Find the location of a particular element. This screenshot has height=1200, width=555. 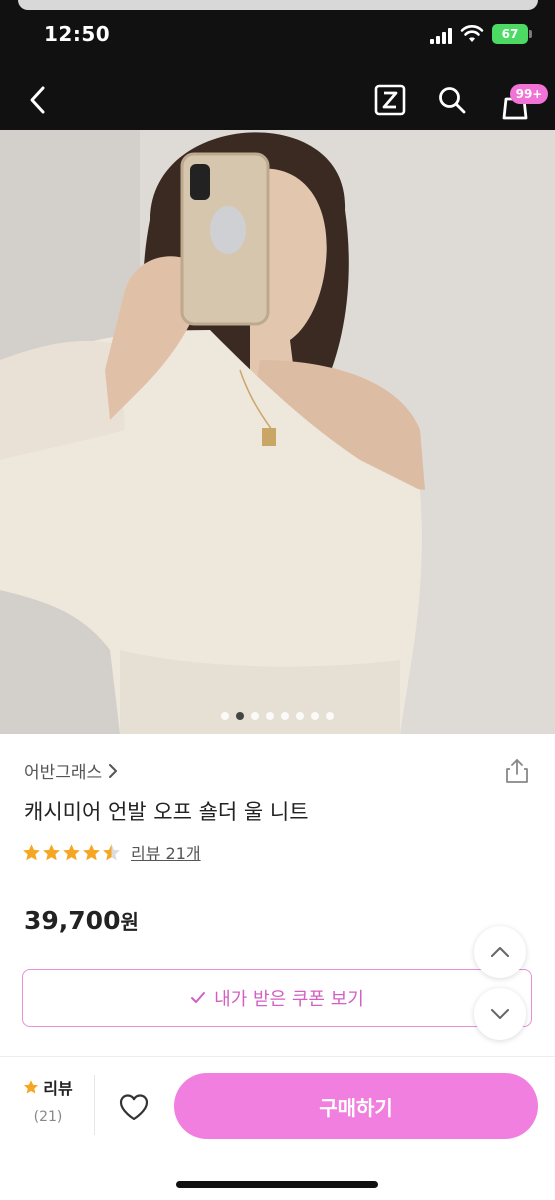

cellular-signal-icon is located at coordinates (442, 36).